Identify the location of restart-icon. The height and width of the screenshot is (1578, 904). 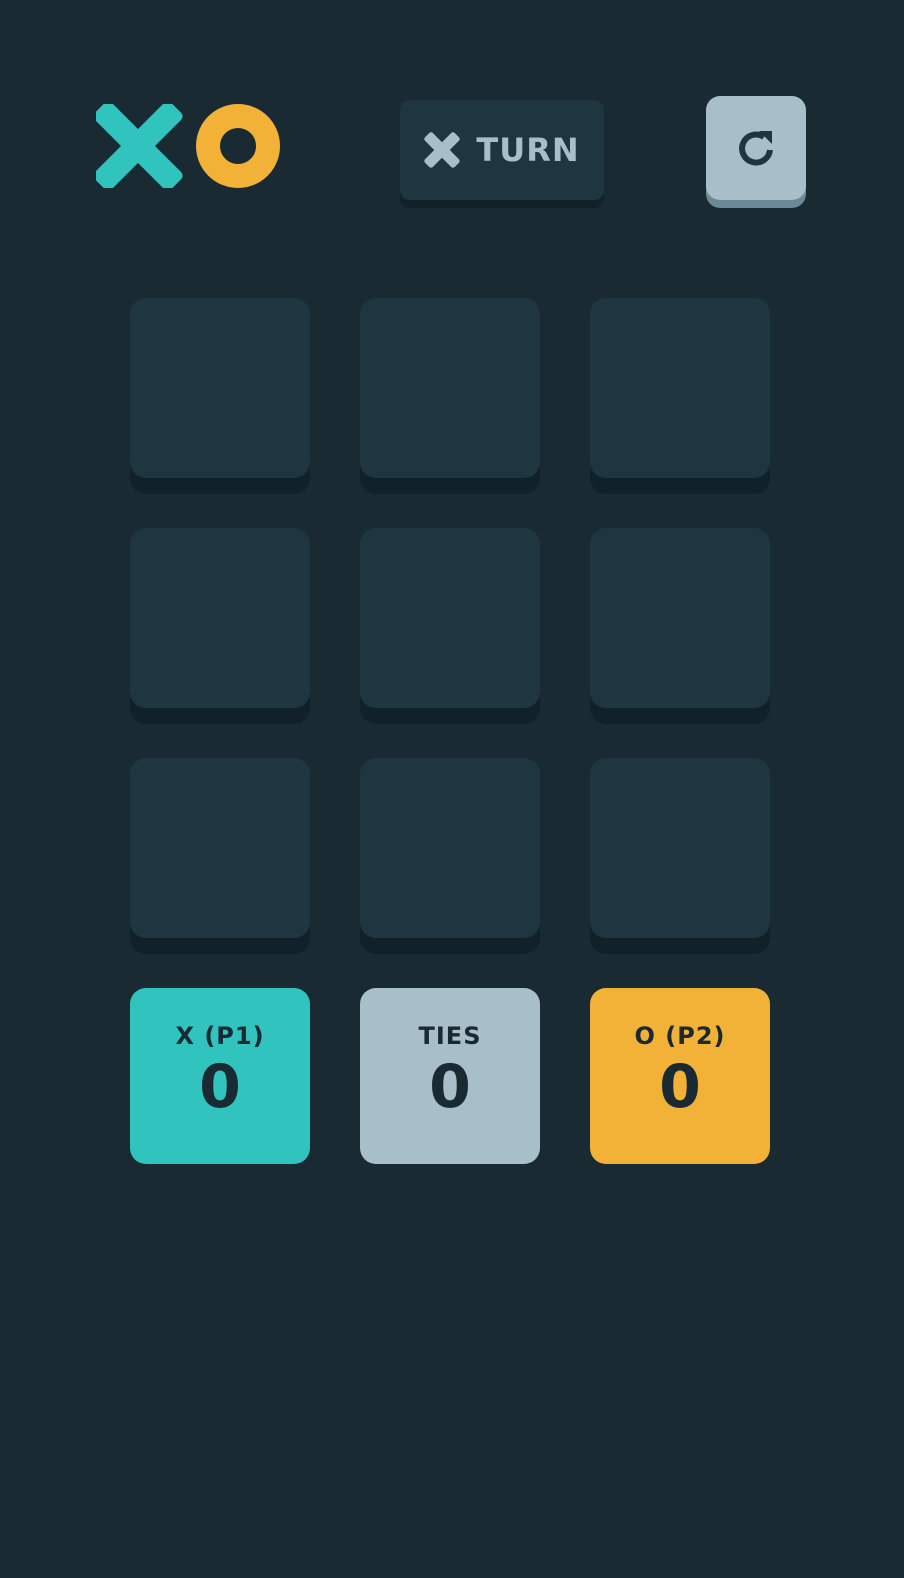
(756, 148).